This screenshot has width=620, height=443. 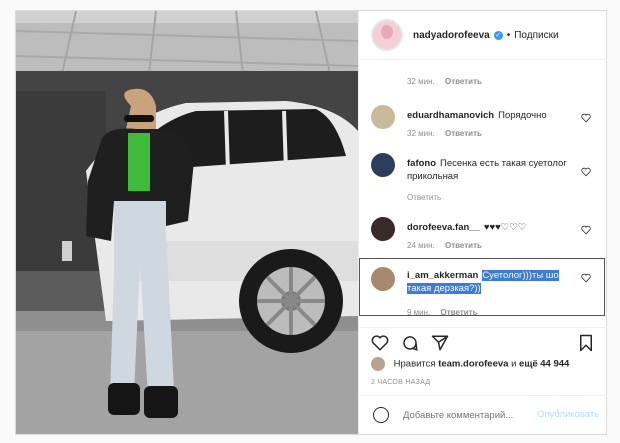 I want to click on likes-prefix: Нравится, so click(x=414, y=364).